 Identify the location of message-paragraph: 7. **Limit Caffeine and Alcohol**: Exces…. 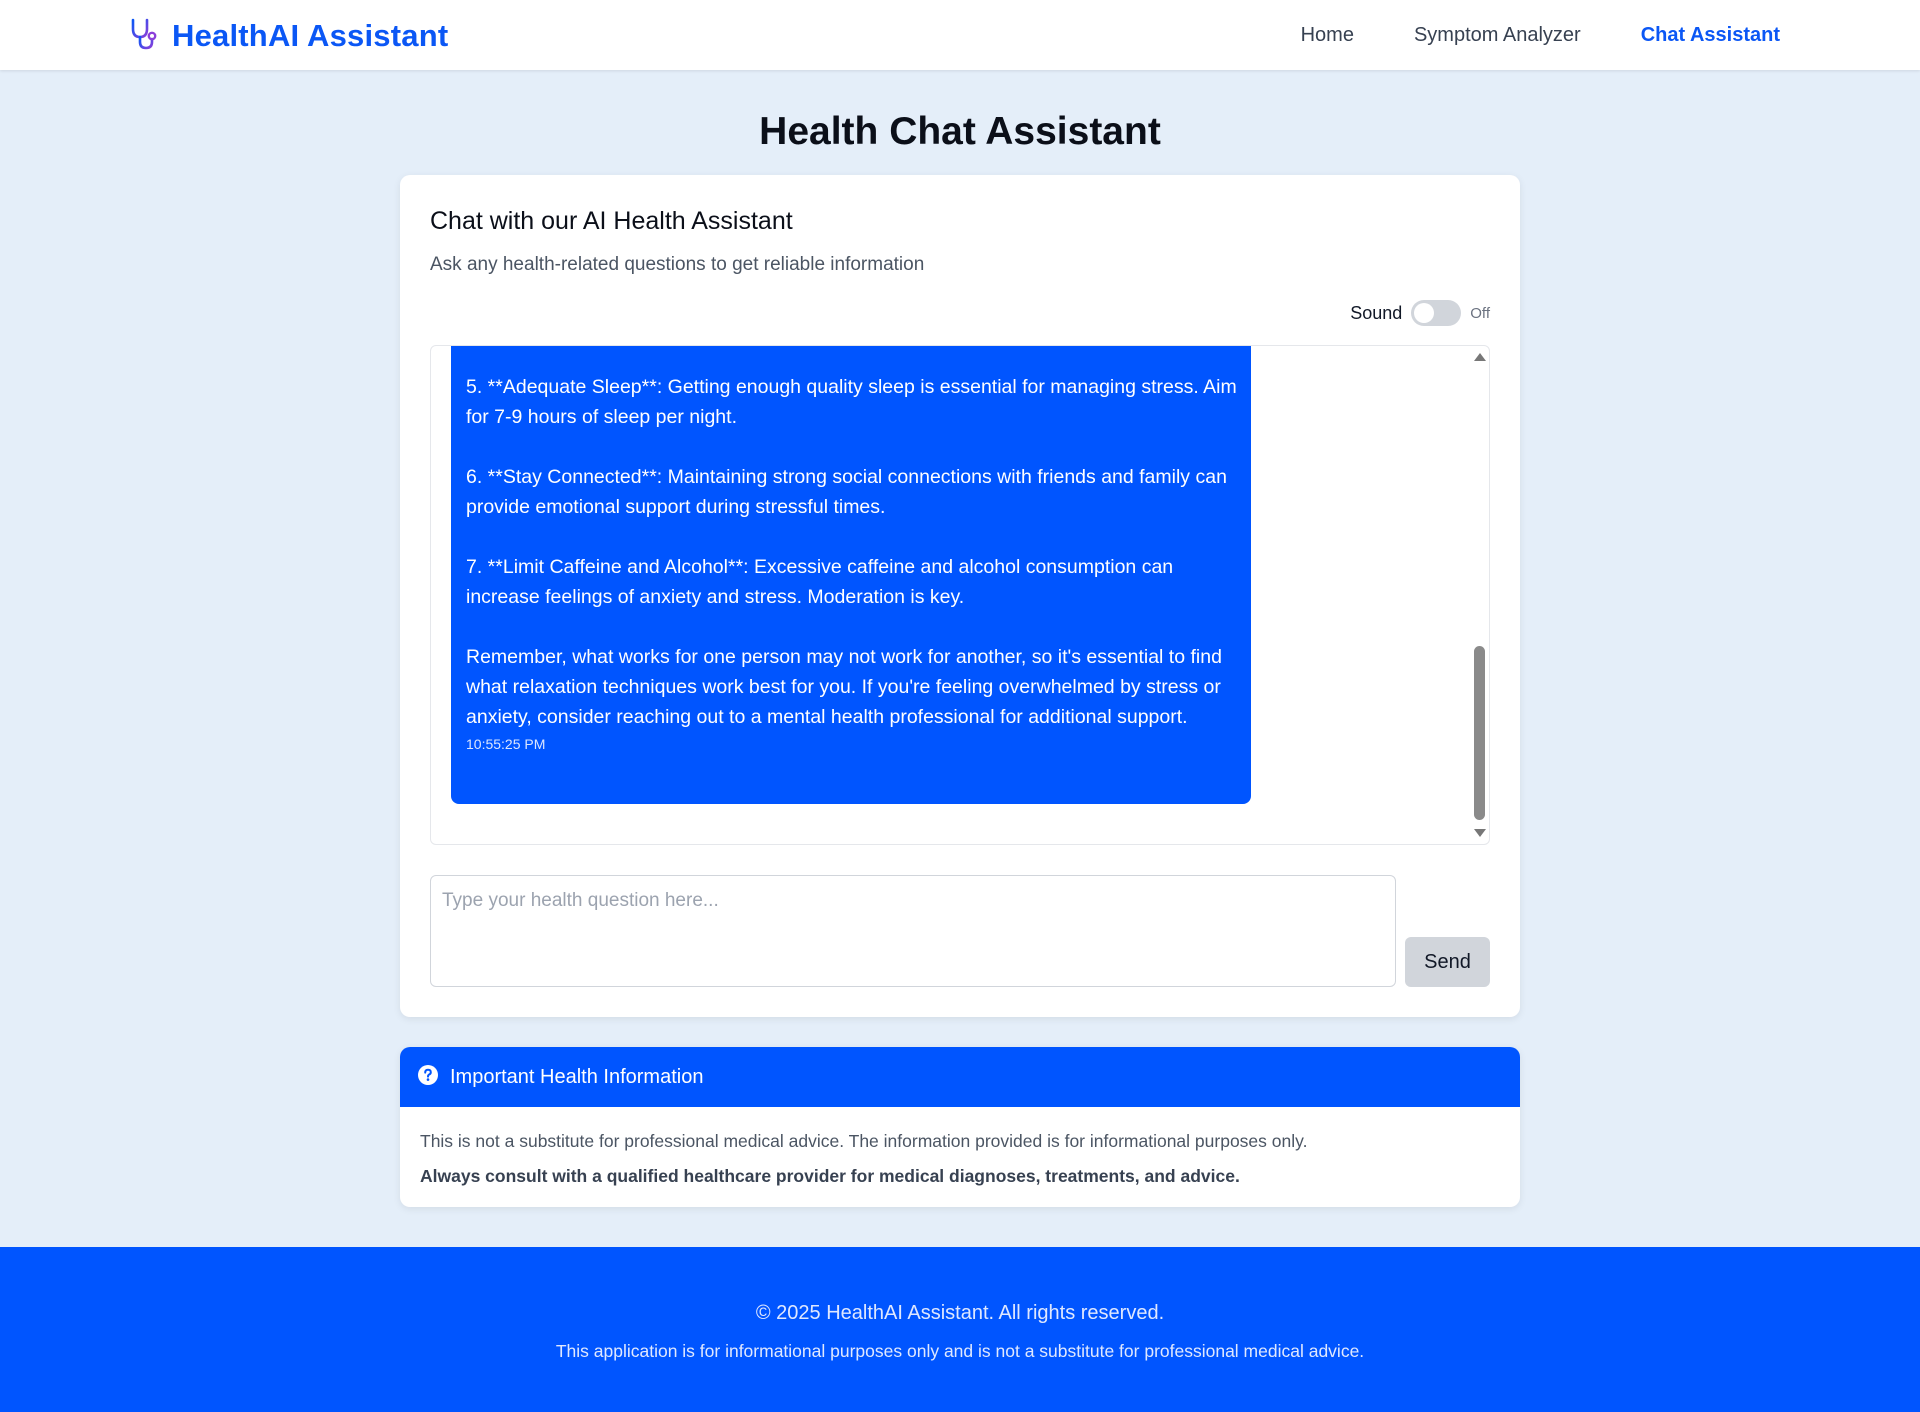
(820, 582).